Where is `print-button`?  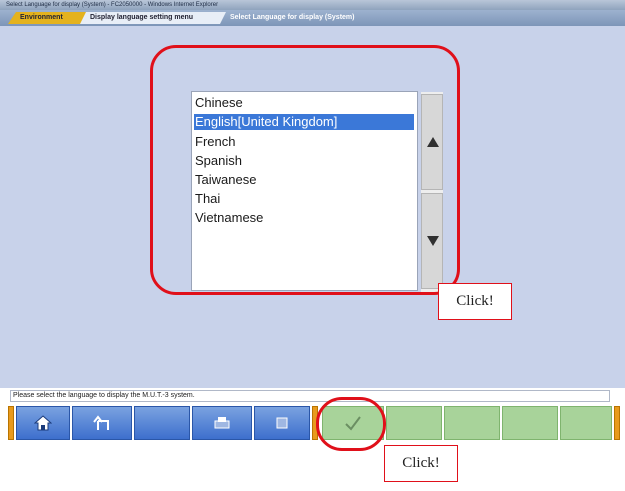
print-button is located at coordinates (222, 423).